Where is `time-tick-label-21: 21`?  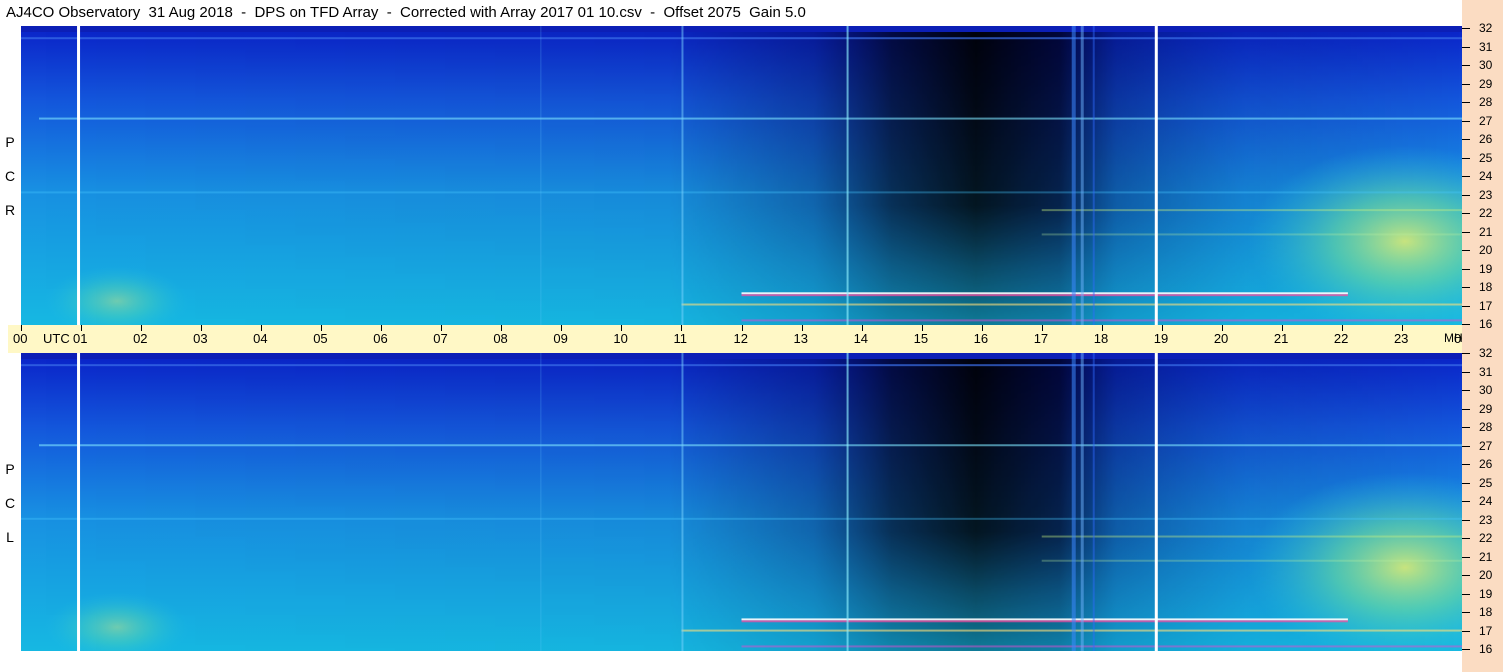 time-tick-label-21: 21 is located at coordinates (1281, 338).